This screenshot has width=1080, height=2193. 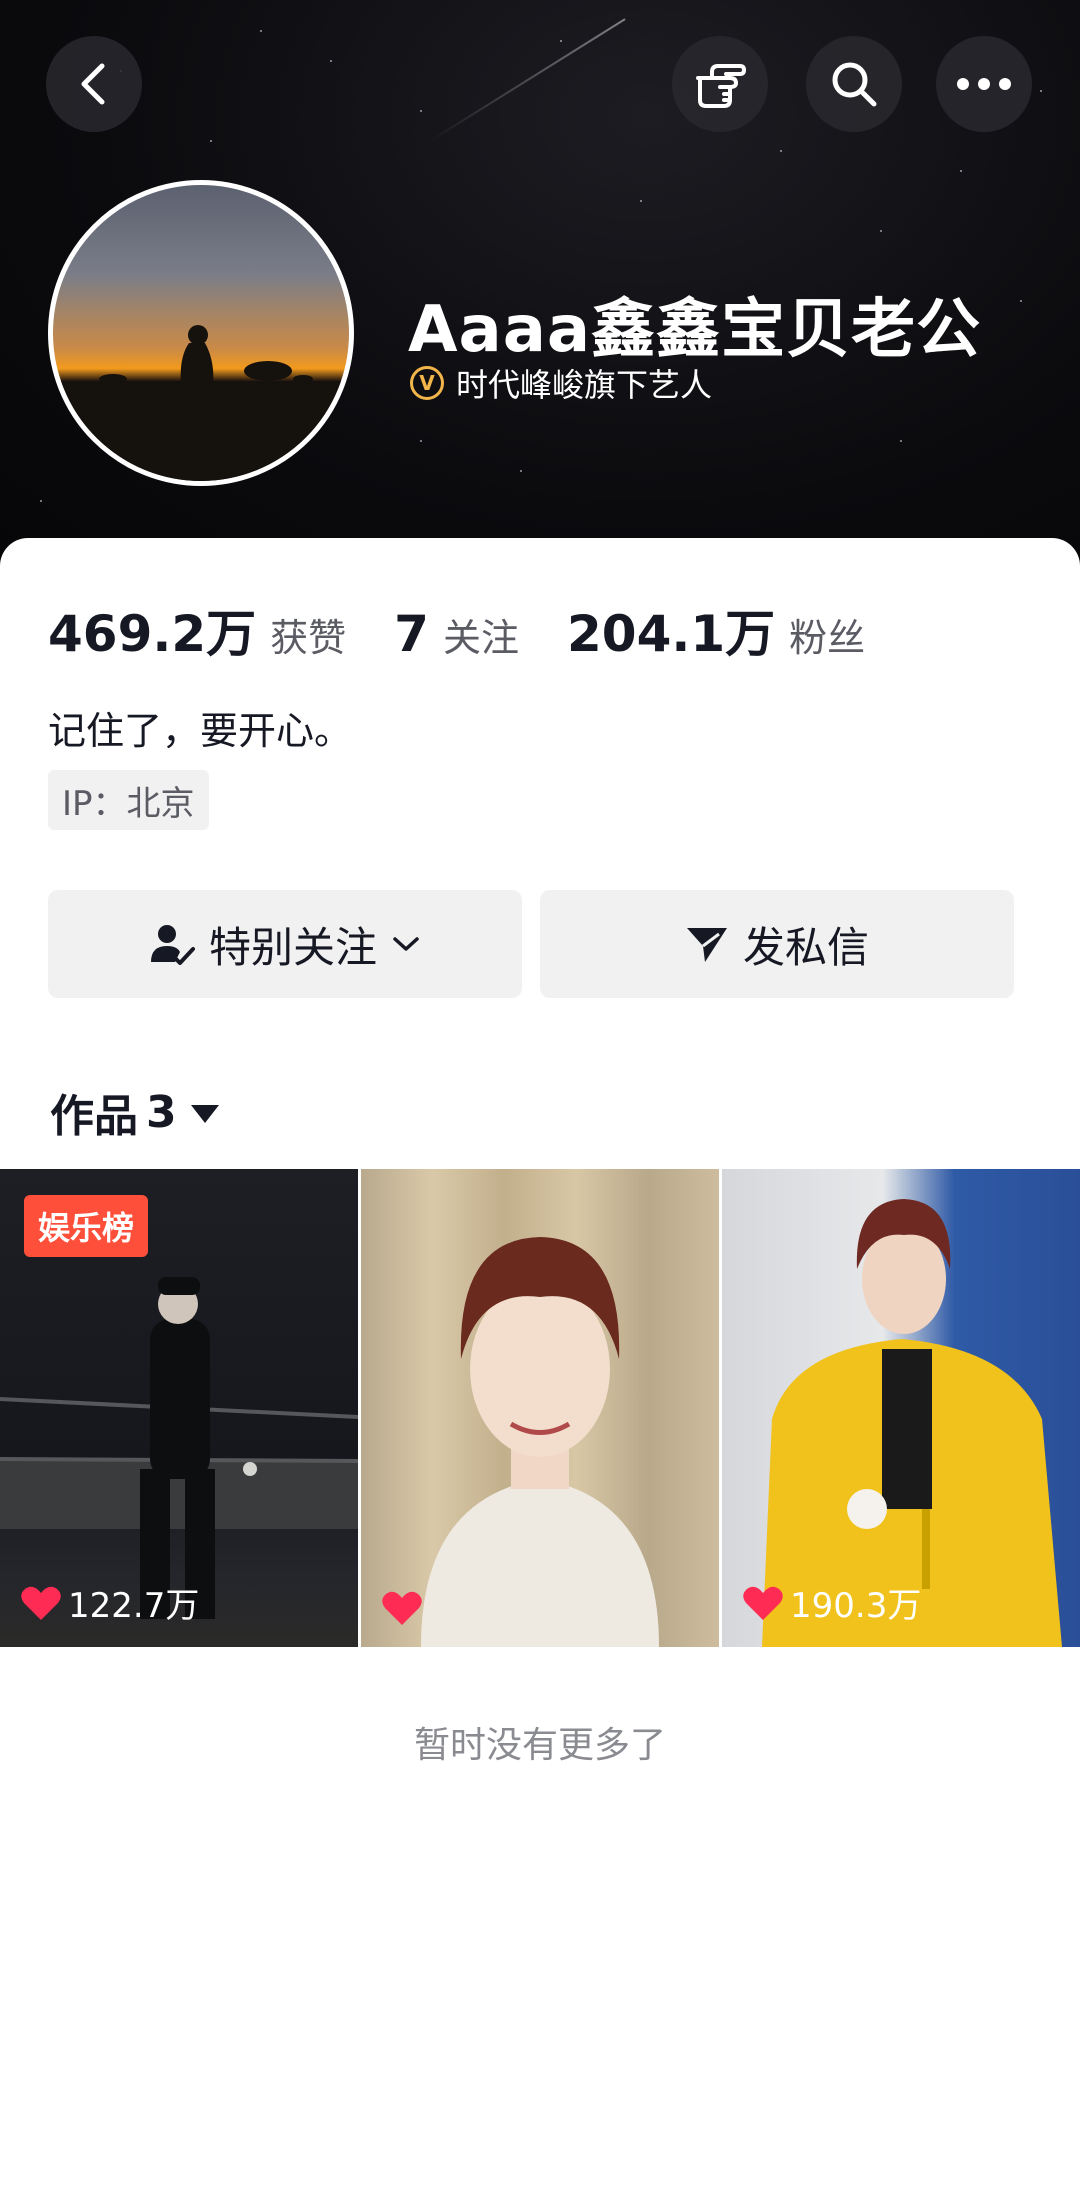 I want to click on video-likes: 122.7万, so click(x=109, y=1602).